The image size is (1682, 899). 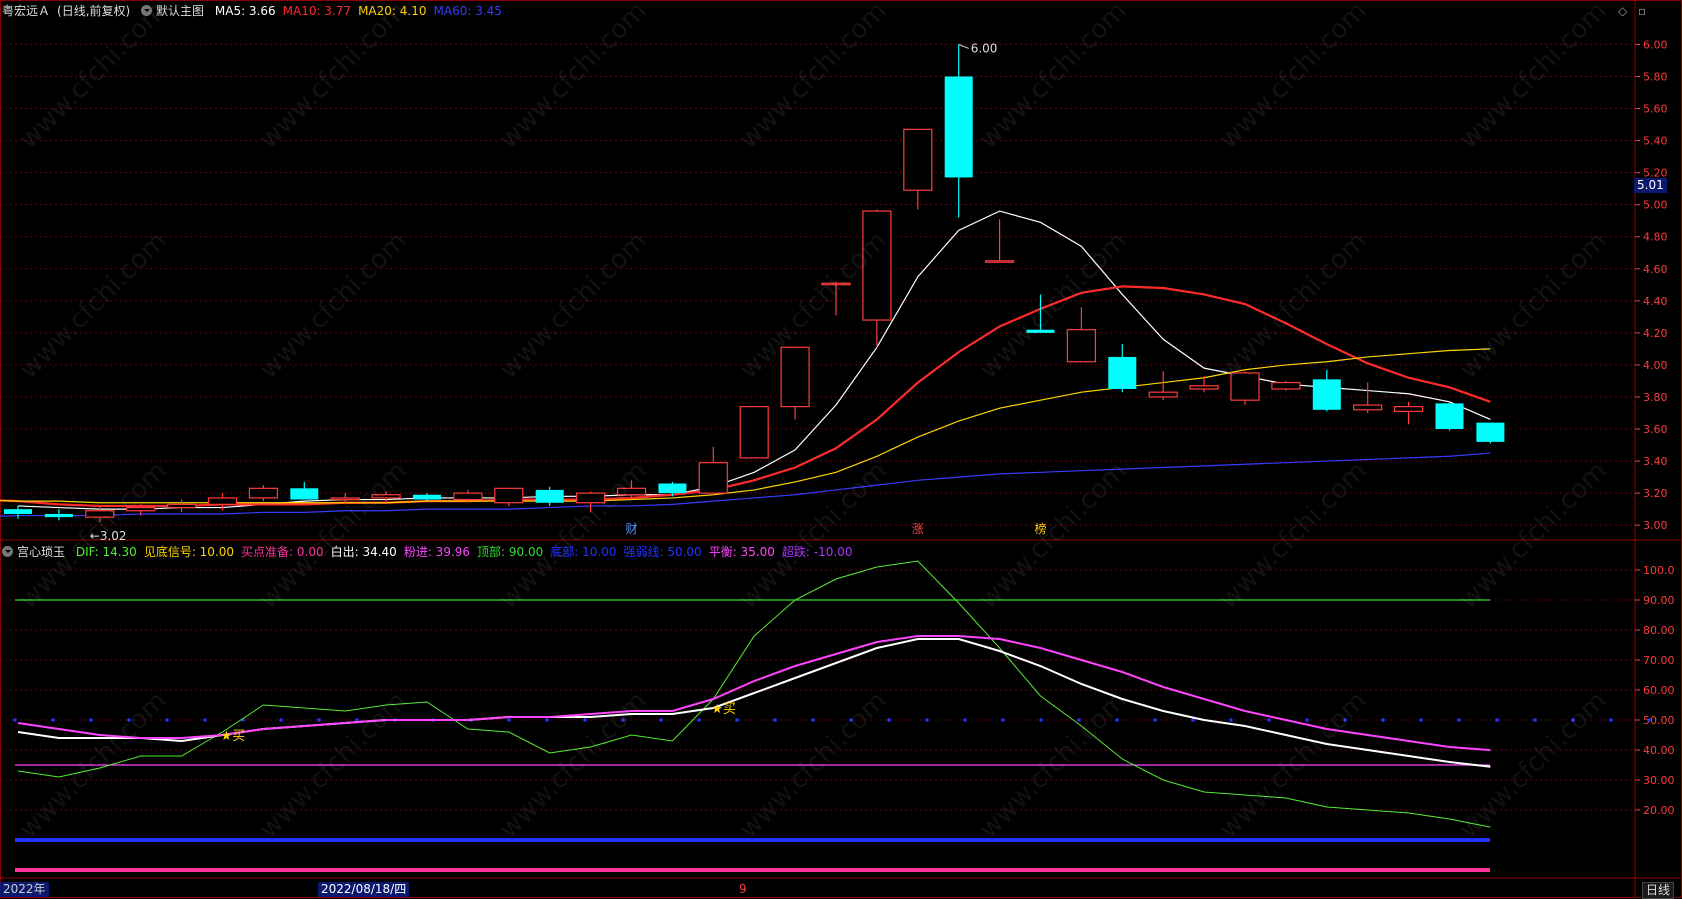 I want to click on price-tick-label: 6.00, so click(x=1655, y=44).